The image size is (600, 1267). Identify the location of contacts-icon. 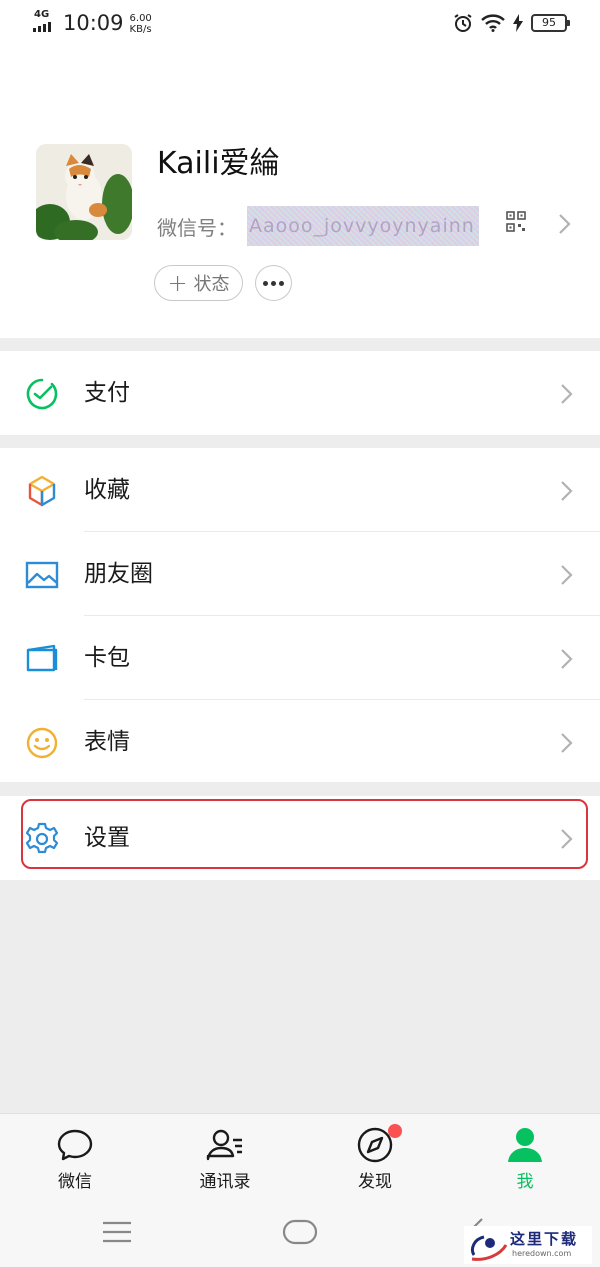
(224, 1145).